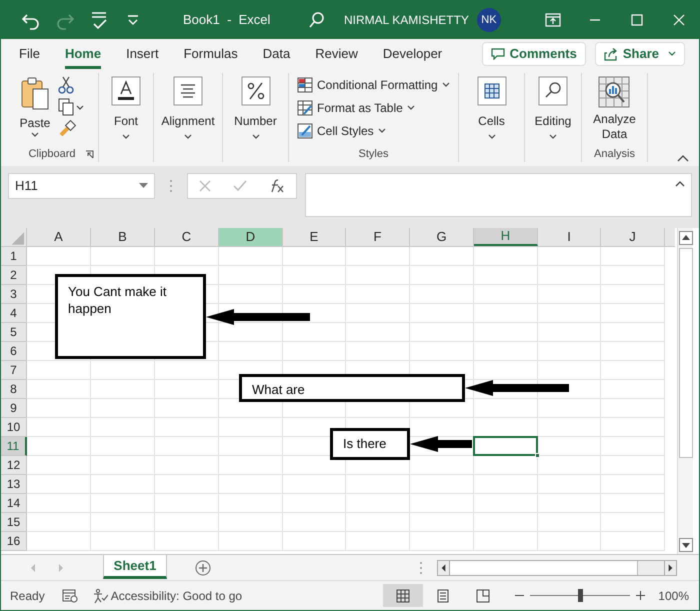  I want to click on column-header: H, so click(506, 237).